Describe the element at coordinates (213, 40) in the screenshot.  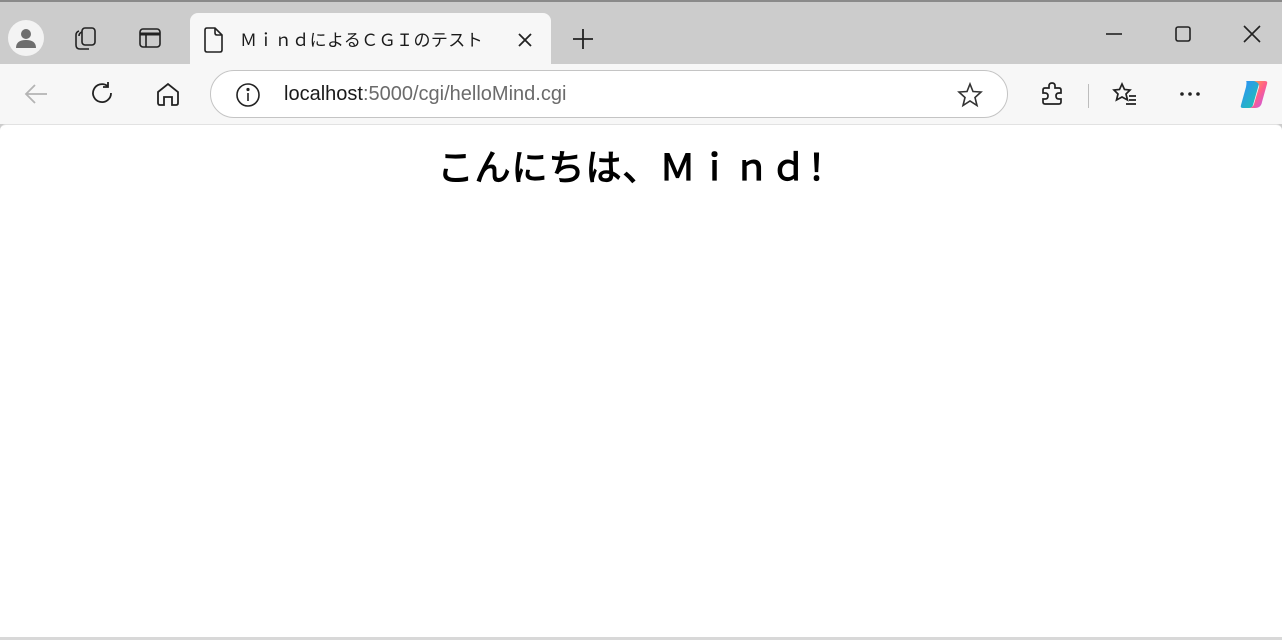
I see `document-icon` at that location.